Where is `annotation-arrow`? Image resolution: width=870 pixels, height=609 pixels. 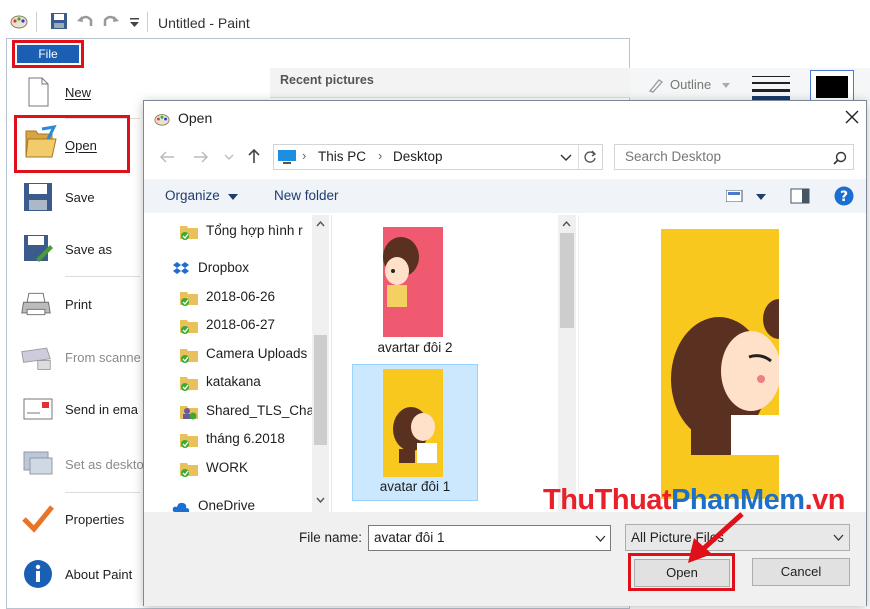 annotation-arrow is located at coordinates (716, 537).